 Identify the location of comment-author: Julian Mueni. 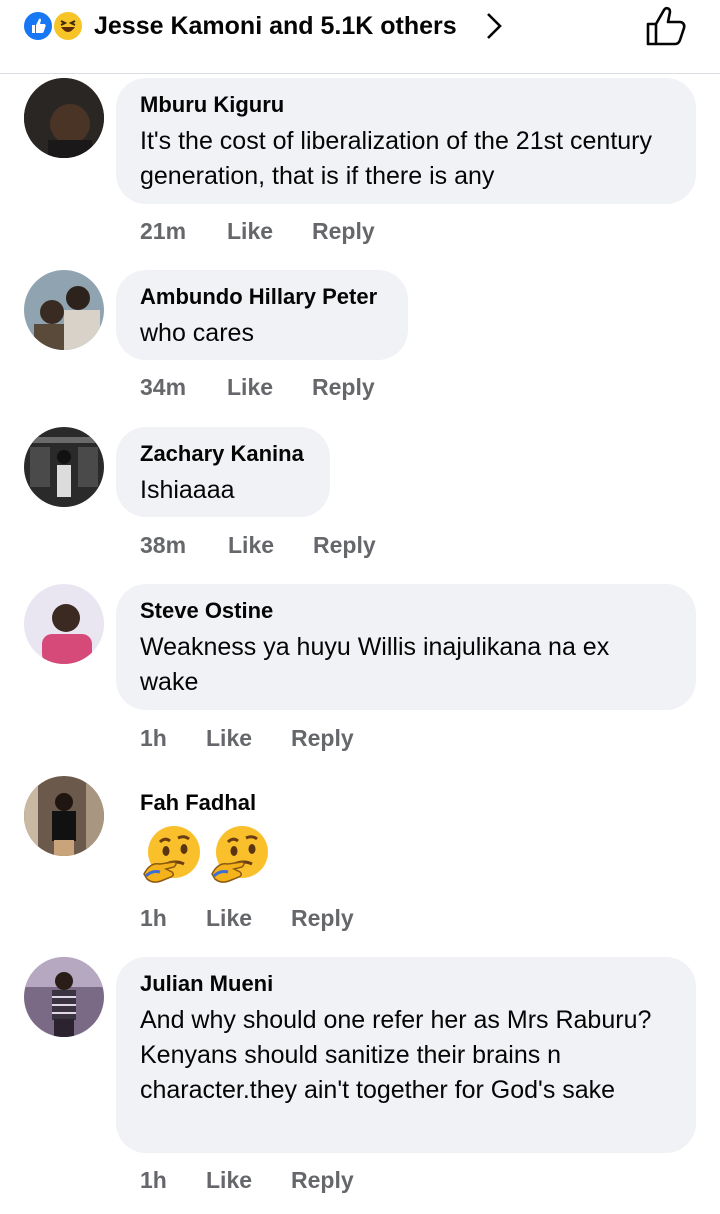
(406, 984).